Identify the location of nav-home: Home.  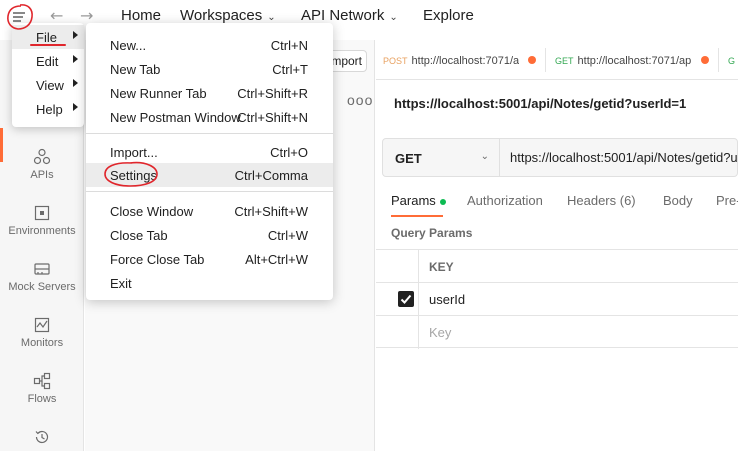
(141, 15).